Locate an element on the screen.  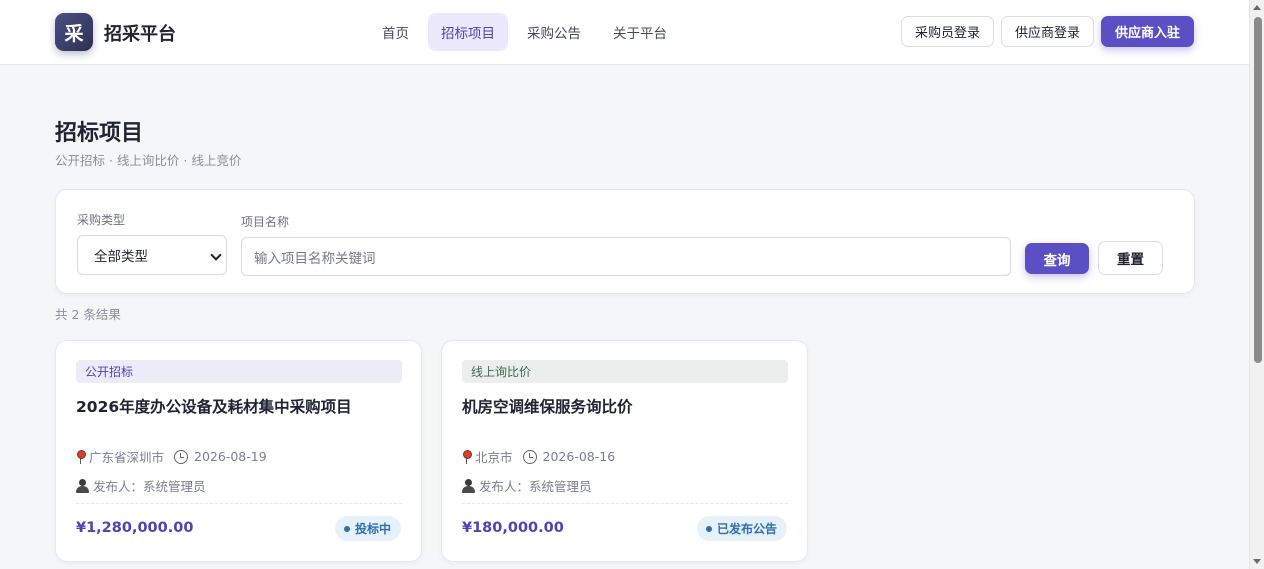
status-badge: 已发布公告 is located at coordinates (741, 528).